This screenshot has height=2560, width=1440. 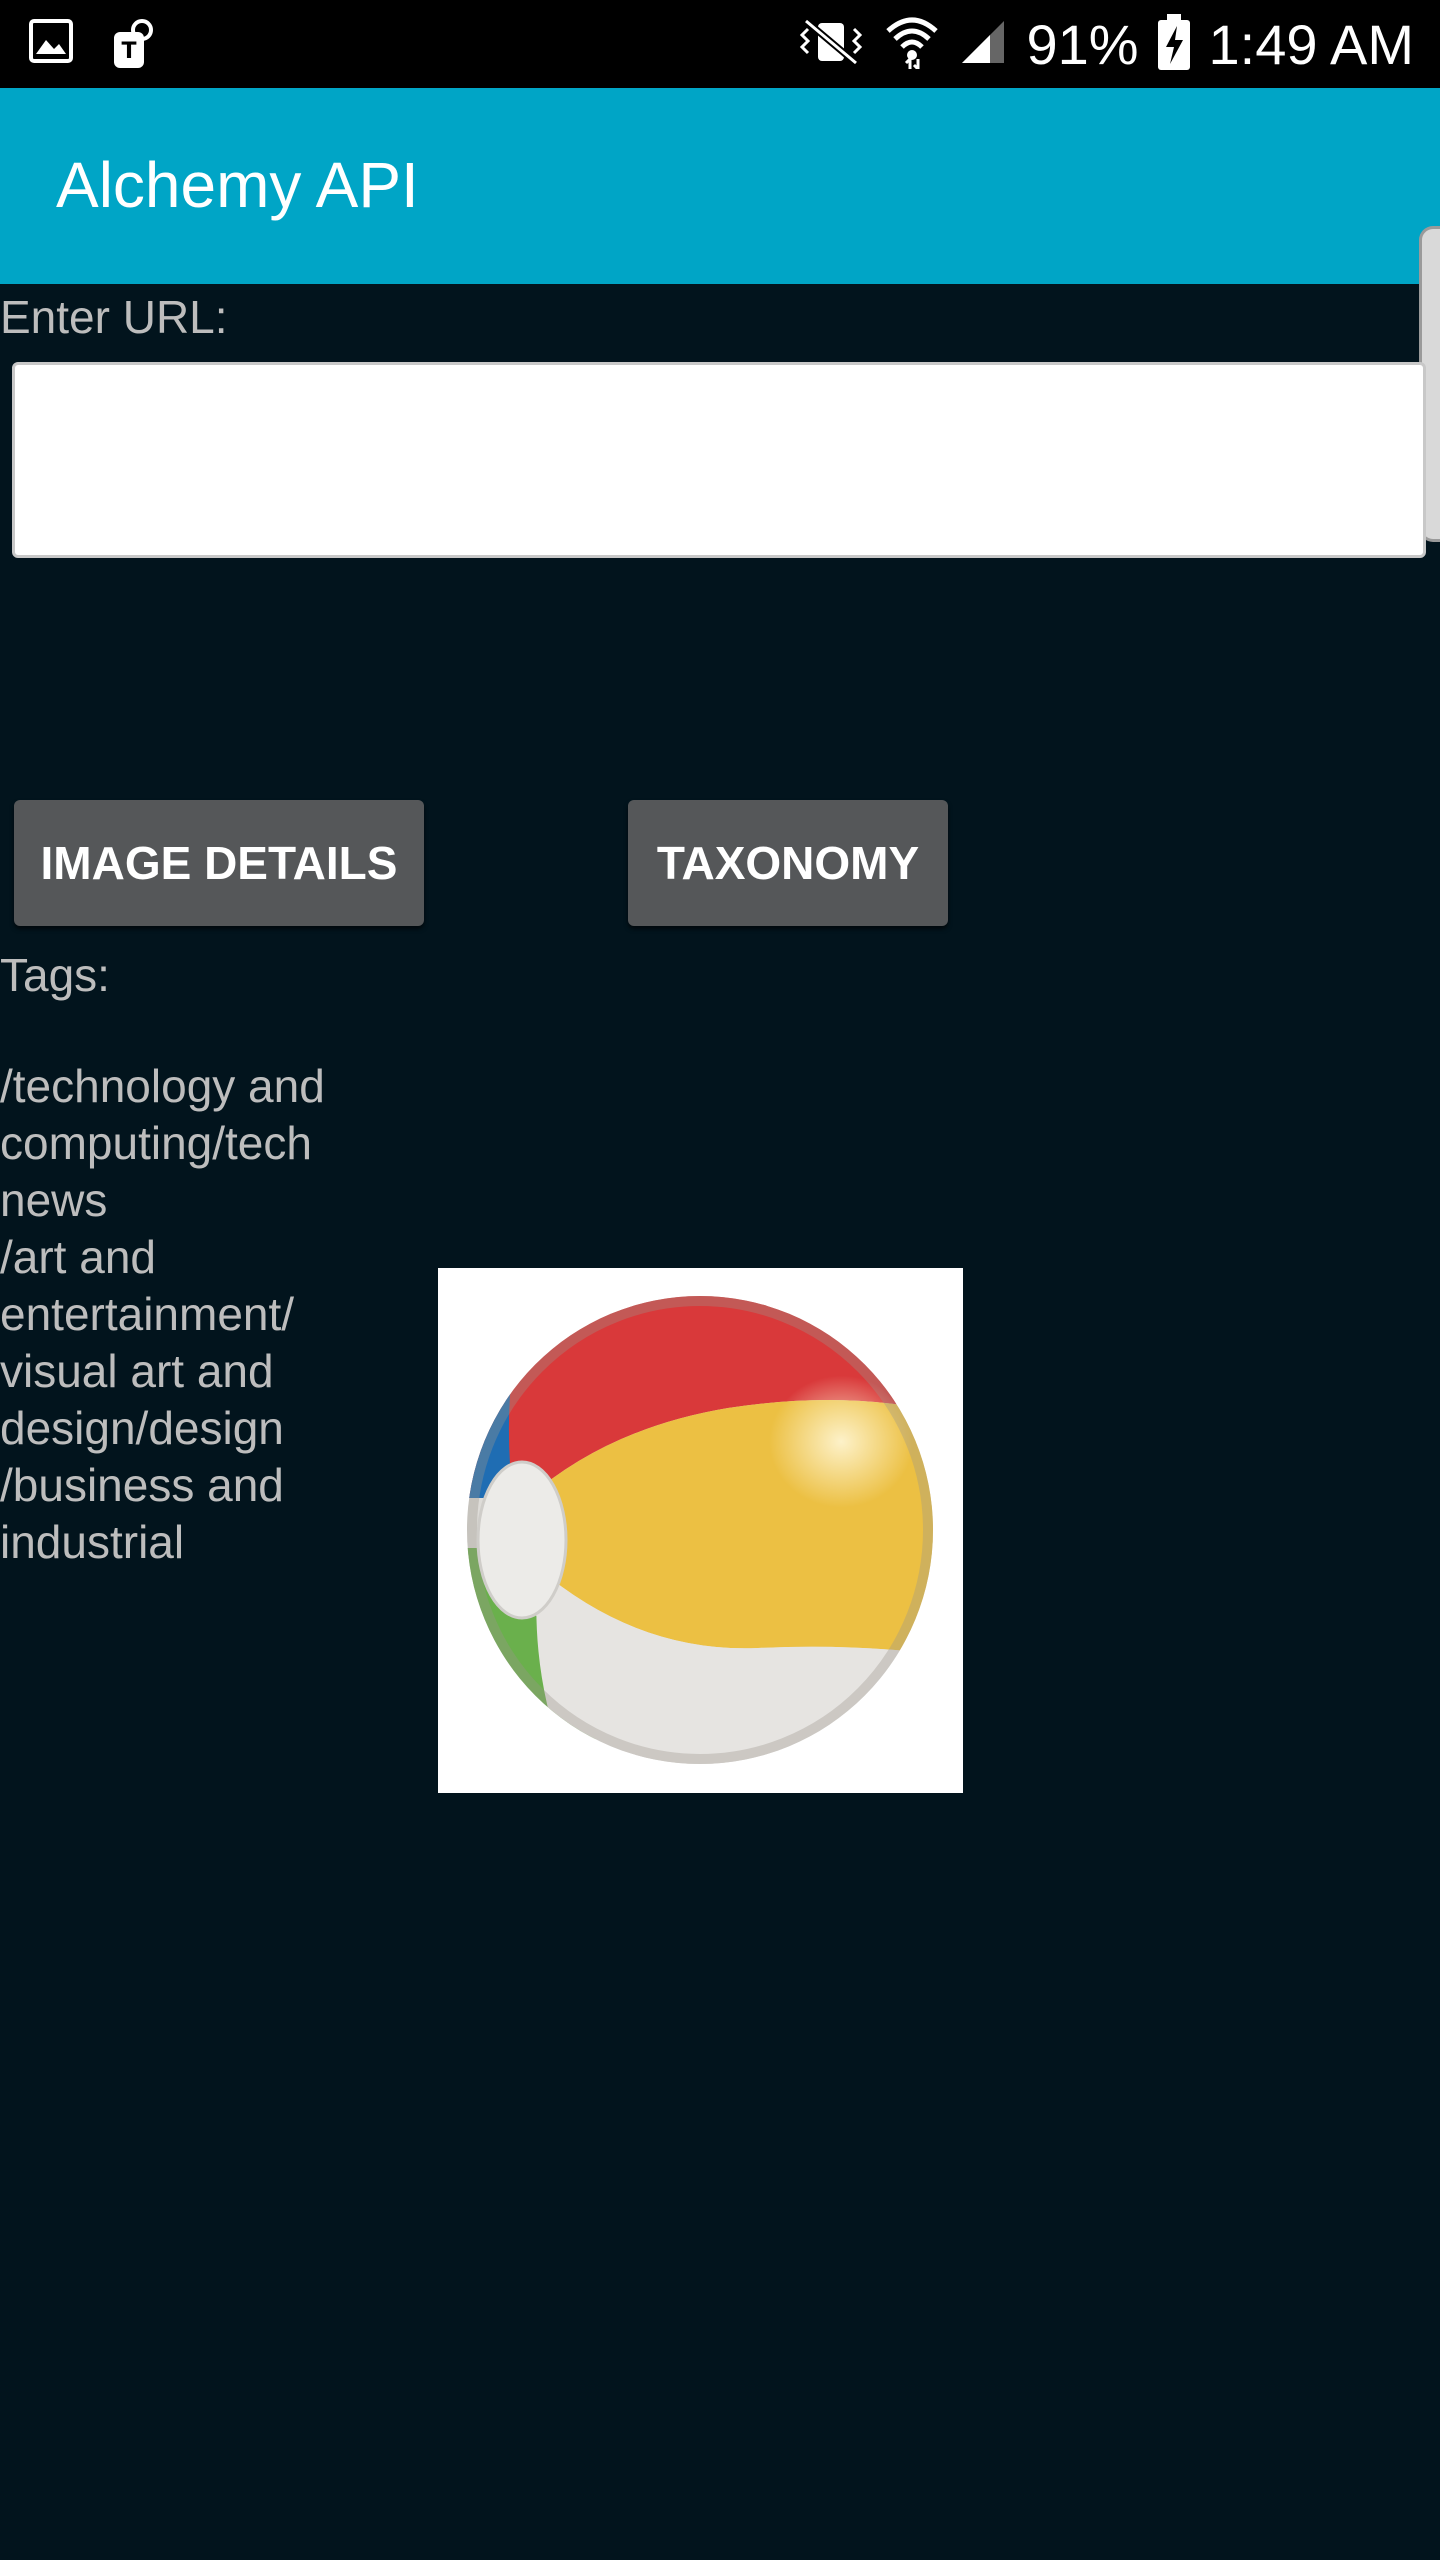 What do you see at coordinates (92, 1542) in the screenshot?
I see `tag-line: industrial` at bounding box center [92, 1542].